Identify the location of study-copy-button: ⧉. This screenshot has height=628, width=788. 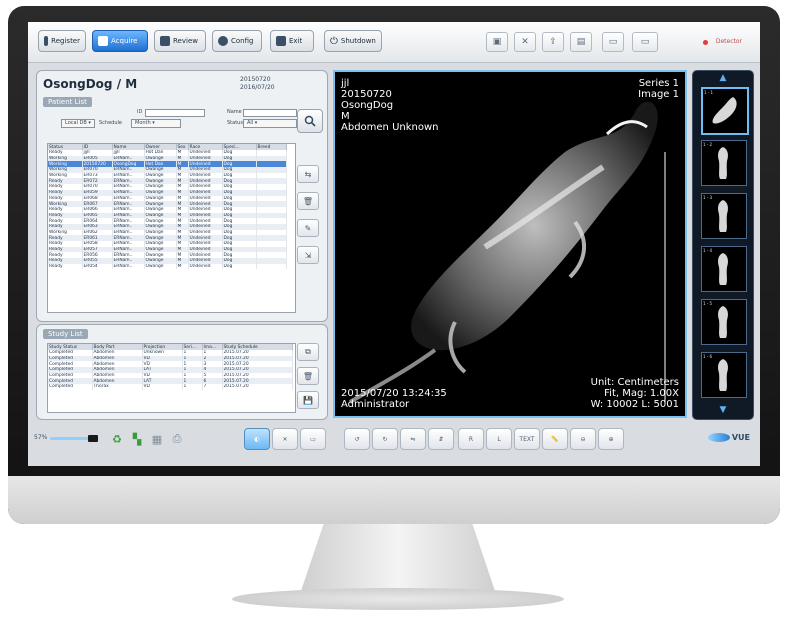
(308, 352).